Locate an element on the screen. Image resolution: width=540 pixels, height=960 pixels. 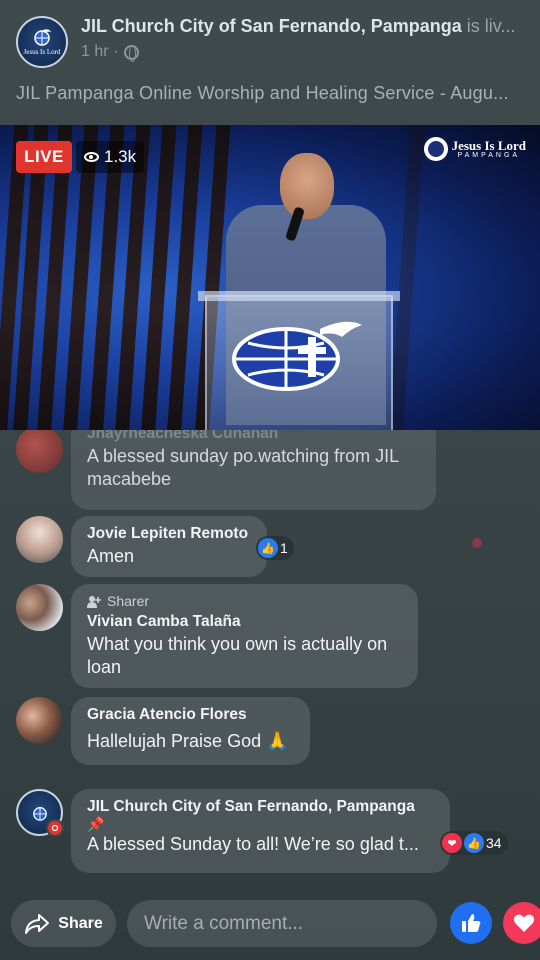
speaker-head is located at coordinates (307, 186).